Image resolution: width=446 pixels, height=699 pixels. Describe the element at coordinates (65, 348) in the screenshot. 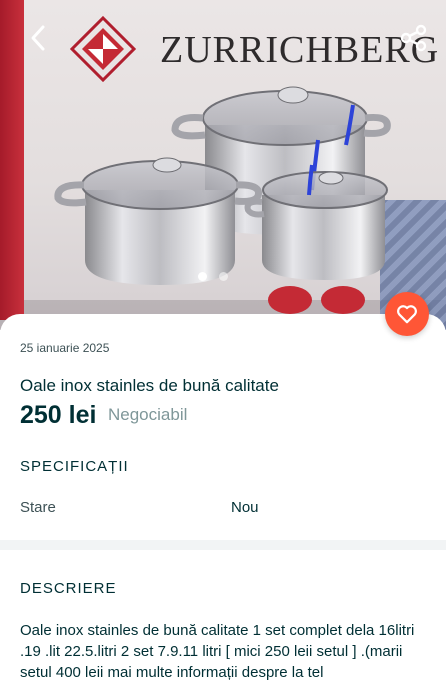

I see `listing-date: 25 ianuarie 2025` at that location.